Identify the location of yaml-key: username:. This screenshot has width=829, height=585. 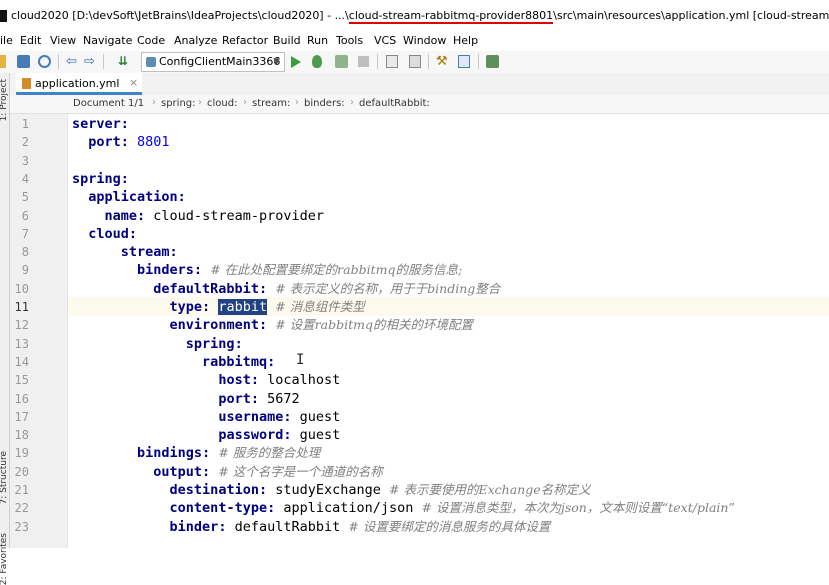
(255, 416).